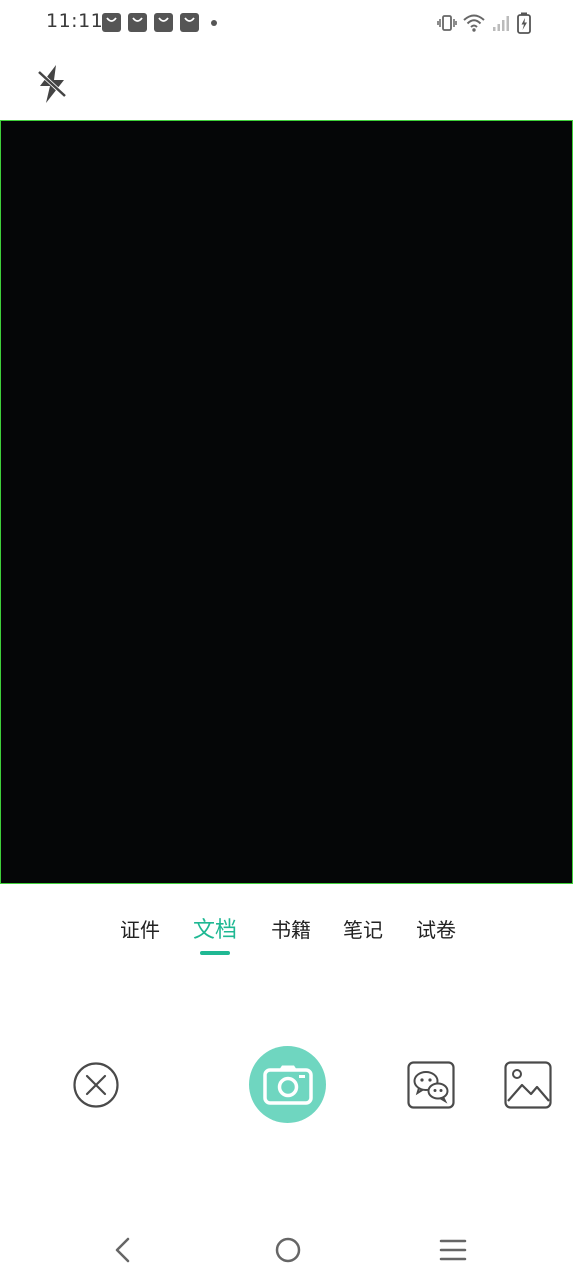 This screenshot has width=575, height=1280. Describe the element at coordinates (501, 23) in the screenshot. I see `signal-icon` at that location.